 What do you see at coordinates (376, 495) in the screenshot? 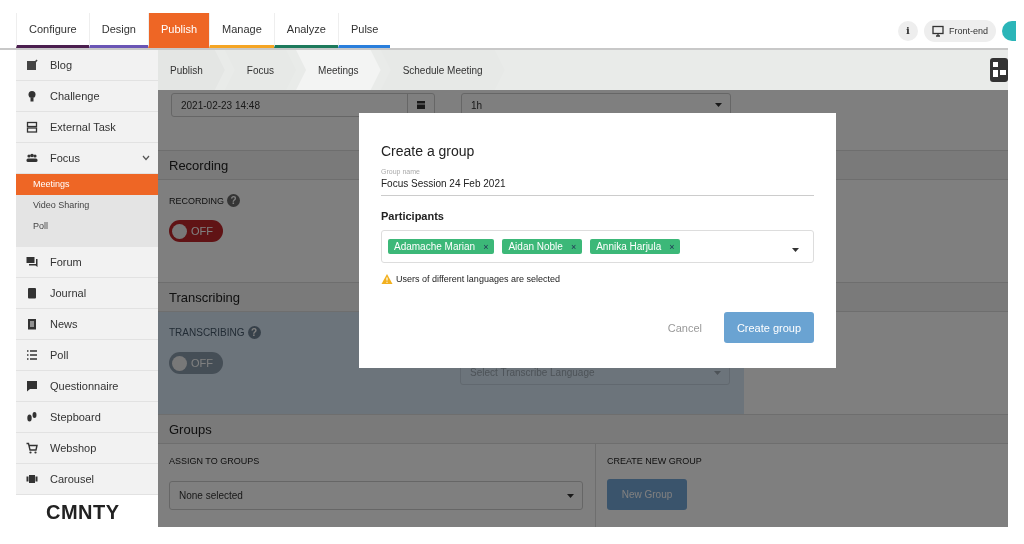
I see `groups-select: None selected` at bounding box center [376, 495].